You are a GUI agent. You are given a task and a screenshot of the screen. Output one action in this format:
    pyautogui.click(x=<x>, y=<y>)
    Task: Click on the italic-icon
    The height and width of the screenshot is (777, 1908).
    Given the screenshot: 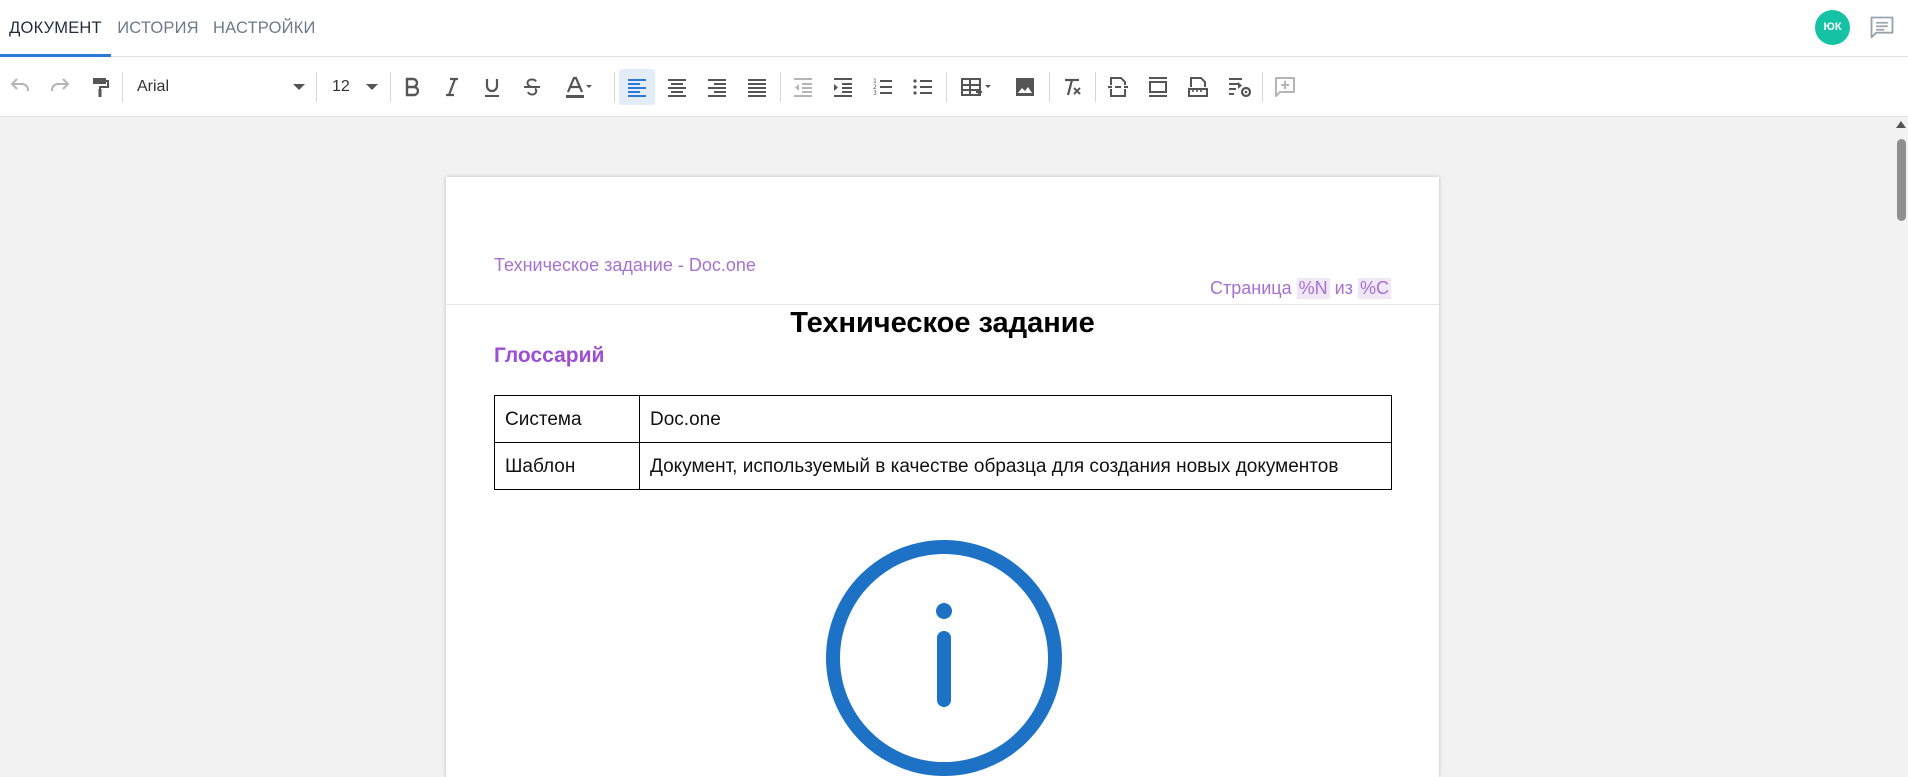 What is the action you would take?
    pyautogui.click(x=452, y=87)
    